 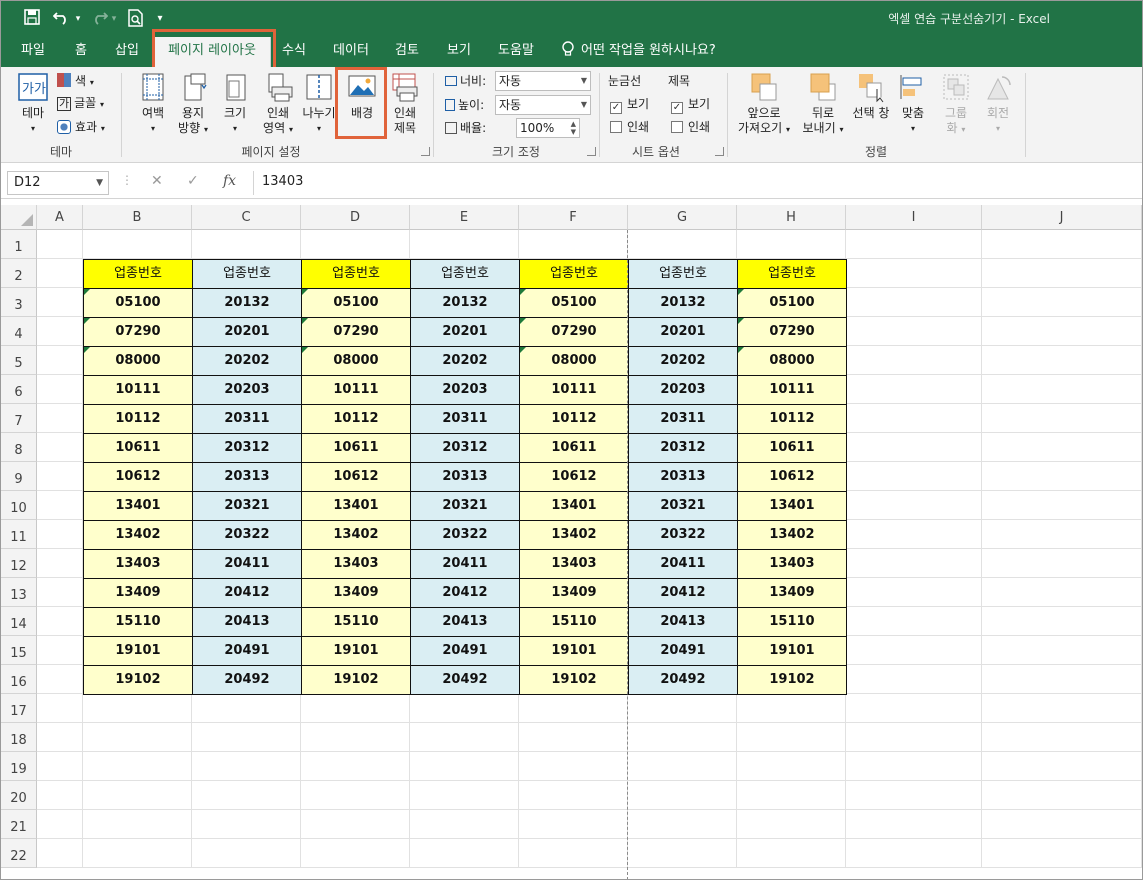 I want to click on headings-view-checkbox: ✓ 보기, so click(x=690, y=105).